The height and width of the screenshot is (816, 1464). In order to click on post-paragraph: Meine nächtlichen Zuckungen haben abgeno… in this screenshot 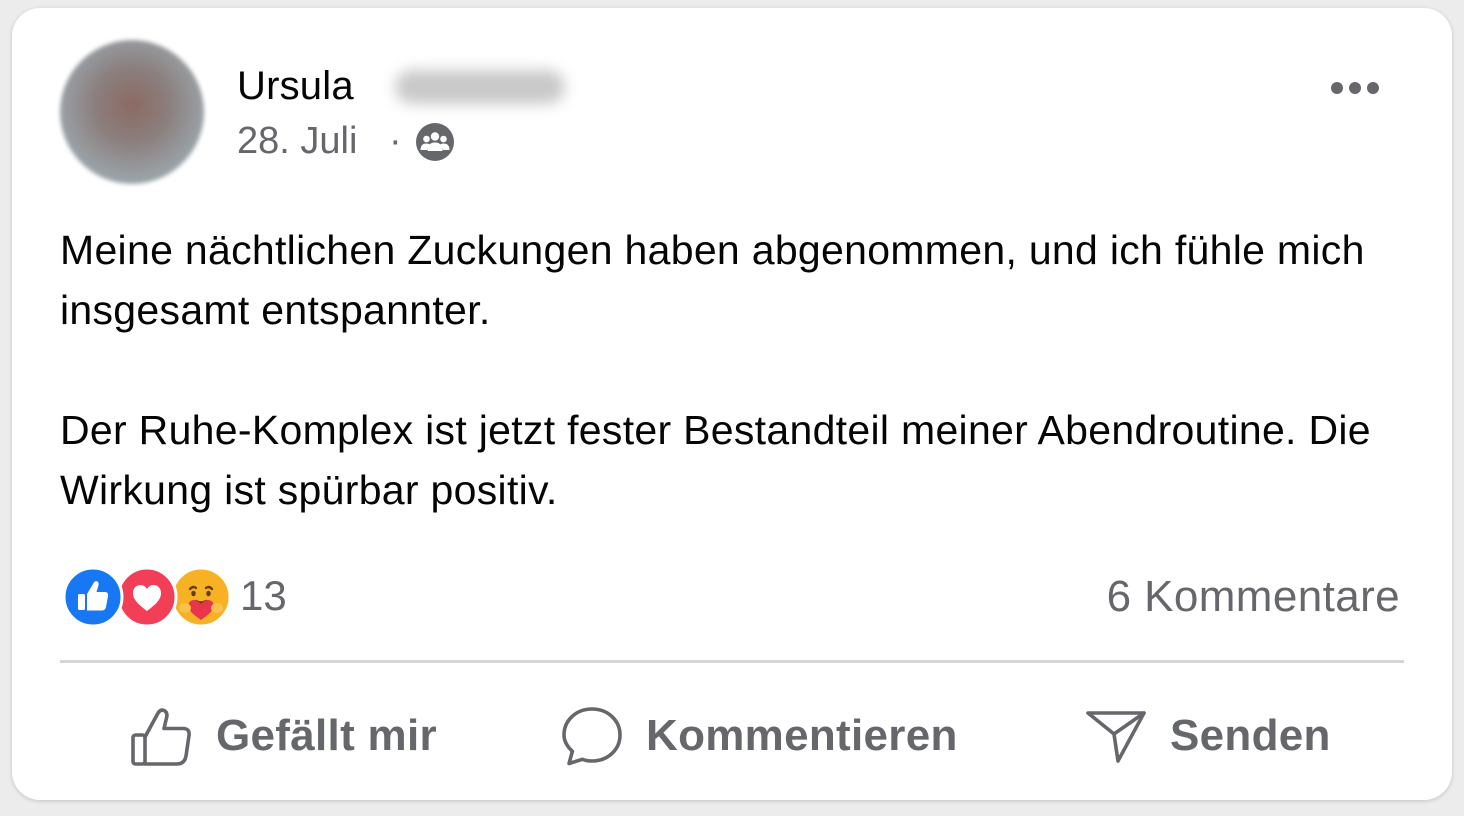, I will do `click(712, 280)`.